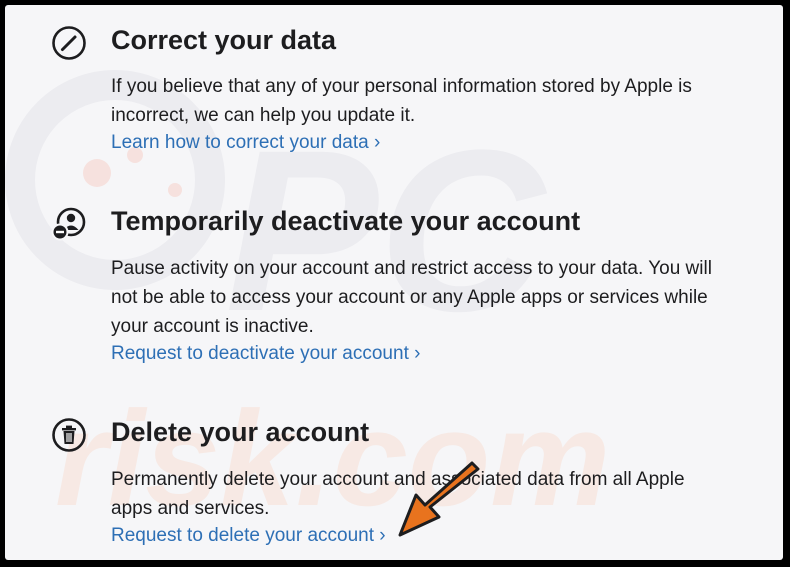  Describe the element at coordinates (68, 224) in the screenshot. I see `deactivate-account-icon` at that location.